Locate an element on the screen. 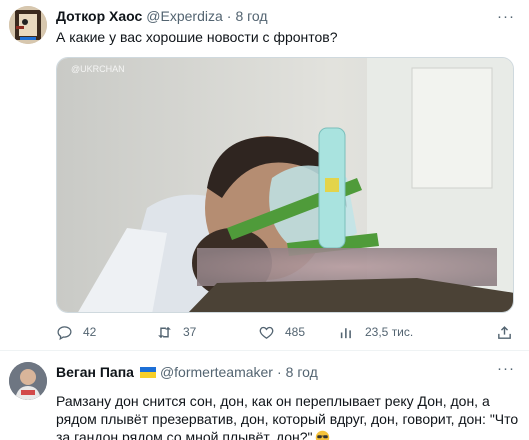 The image size is (529, 440). ukraine-flag-icon is located at coordinates (147, 372).